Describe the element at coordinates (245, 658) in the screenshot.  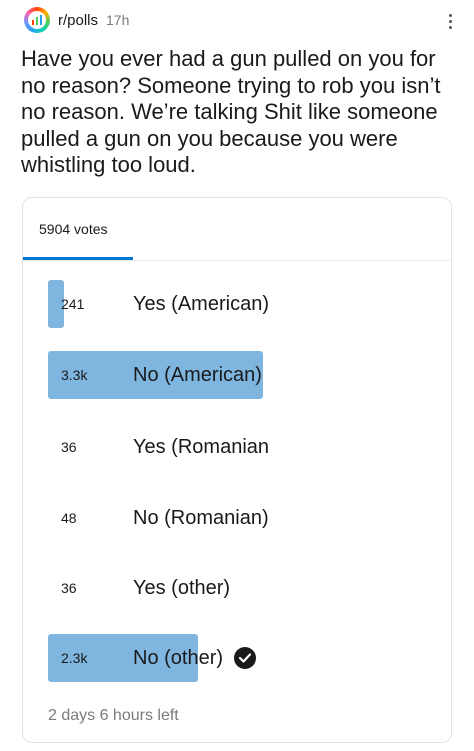
I see `checkmark-circle-icon` at that location.